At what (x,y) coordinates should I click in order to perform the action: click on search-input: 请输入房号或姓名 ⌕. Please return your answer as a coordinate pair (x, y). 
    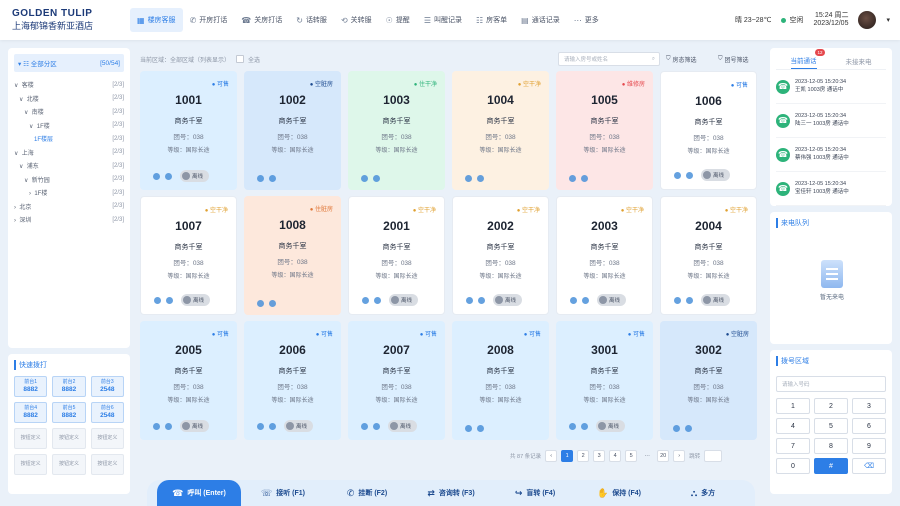
    Looking at the image, I should click on (609, 59).